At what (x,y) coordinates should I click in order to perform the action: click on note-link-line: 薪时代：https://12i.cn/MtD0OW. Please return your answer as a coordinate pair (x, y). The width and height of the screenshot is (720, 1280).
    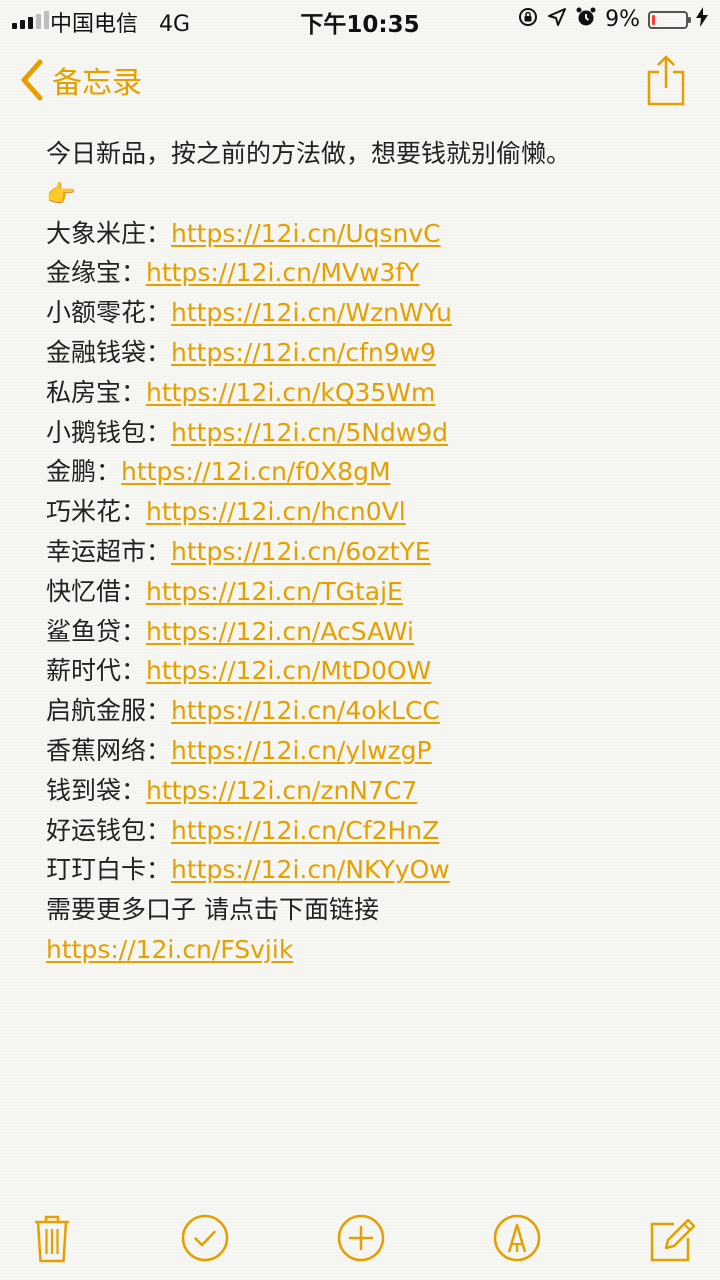
    Looking at the image, I should click on (366, 671).